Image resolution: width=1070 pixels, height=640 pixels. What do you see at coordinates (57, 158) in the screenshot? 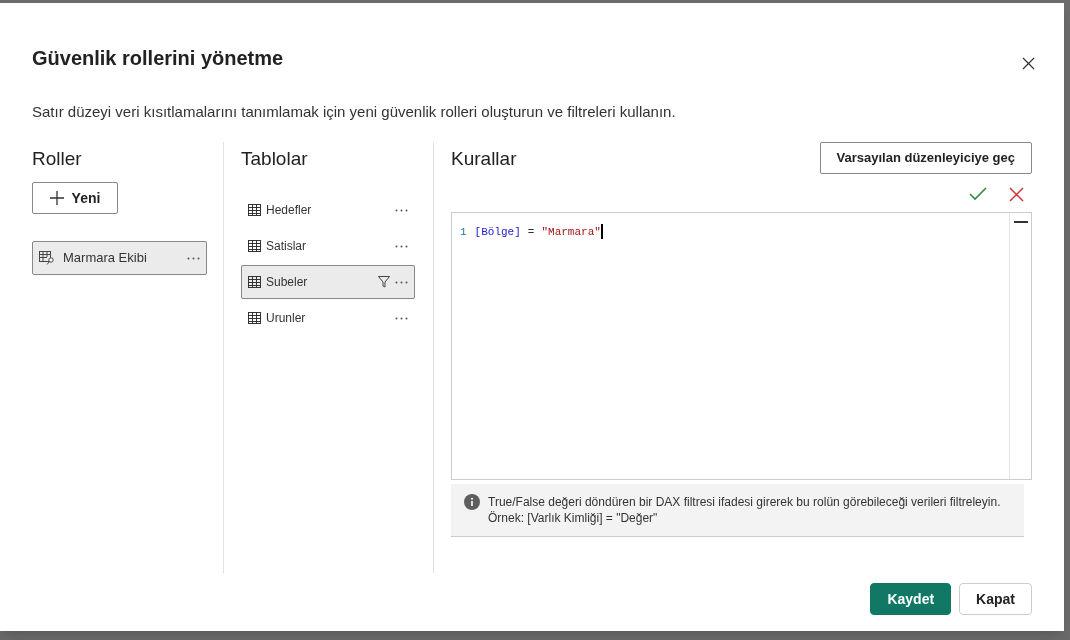
I see `column-heading: Roller` at bounding box center [57, 158].